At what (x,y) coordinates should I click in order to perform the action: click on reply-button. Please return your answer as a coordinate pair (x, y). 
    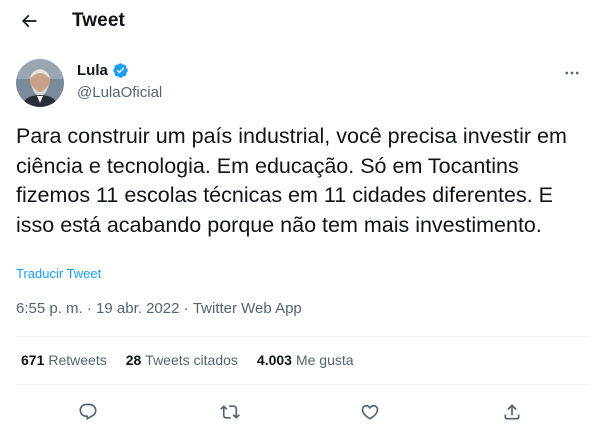
    Looking at the image, I should click on (88, 412).